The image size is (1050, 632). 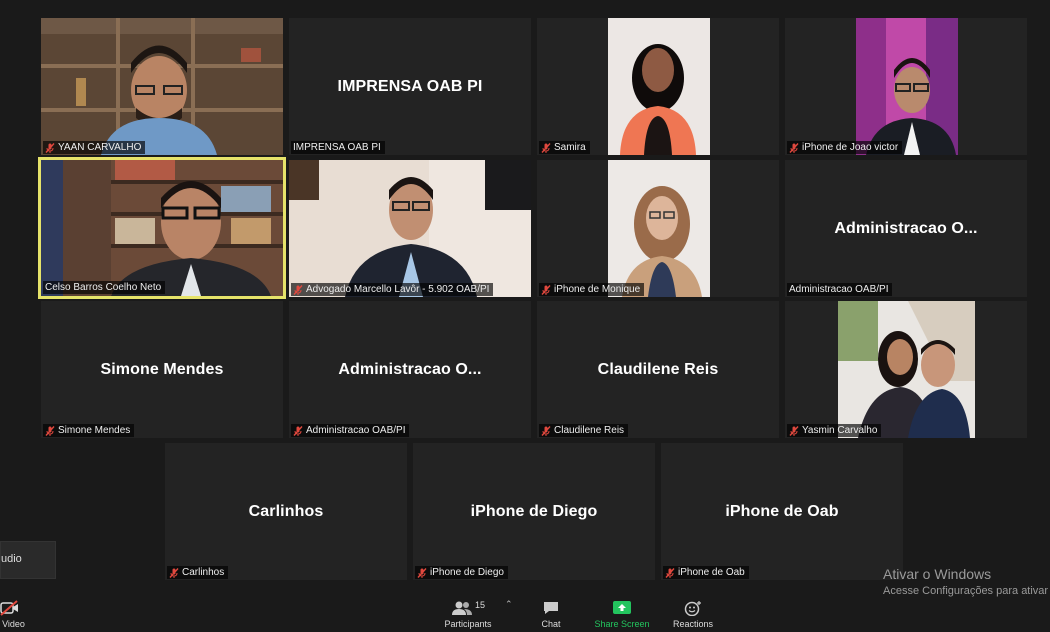 I want to click on reactions-button: Reactions, so click(x=693, y=614).